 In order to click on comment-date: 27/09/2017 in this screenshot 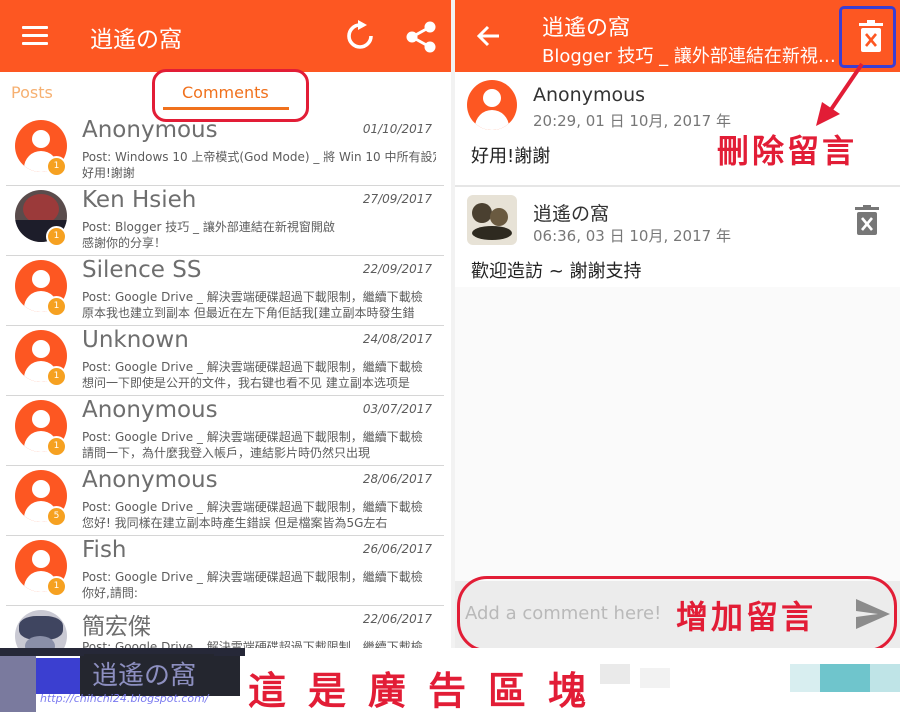, I will do `click(397, 199)`.